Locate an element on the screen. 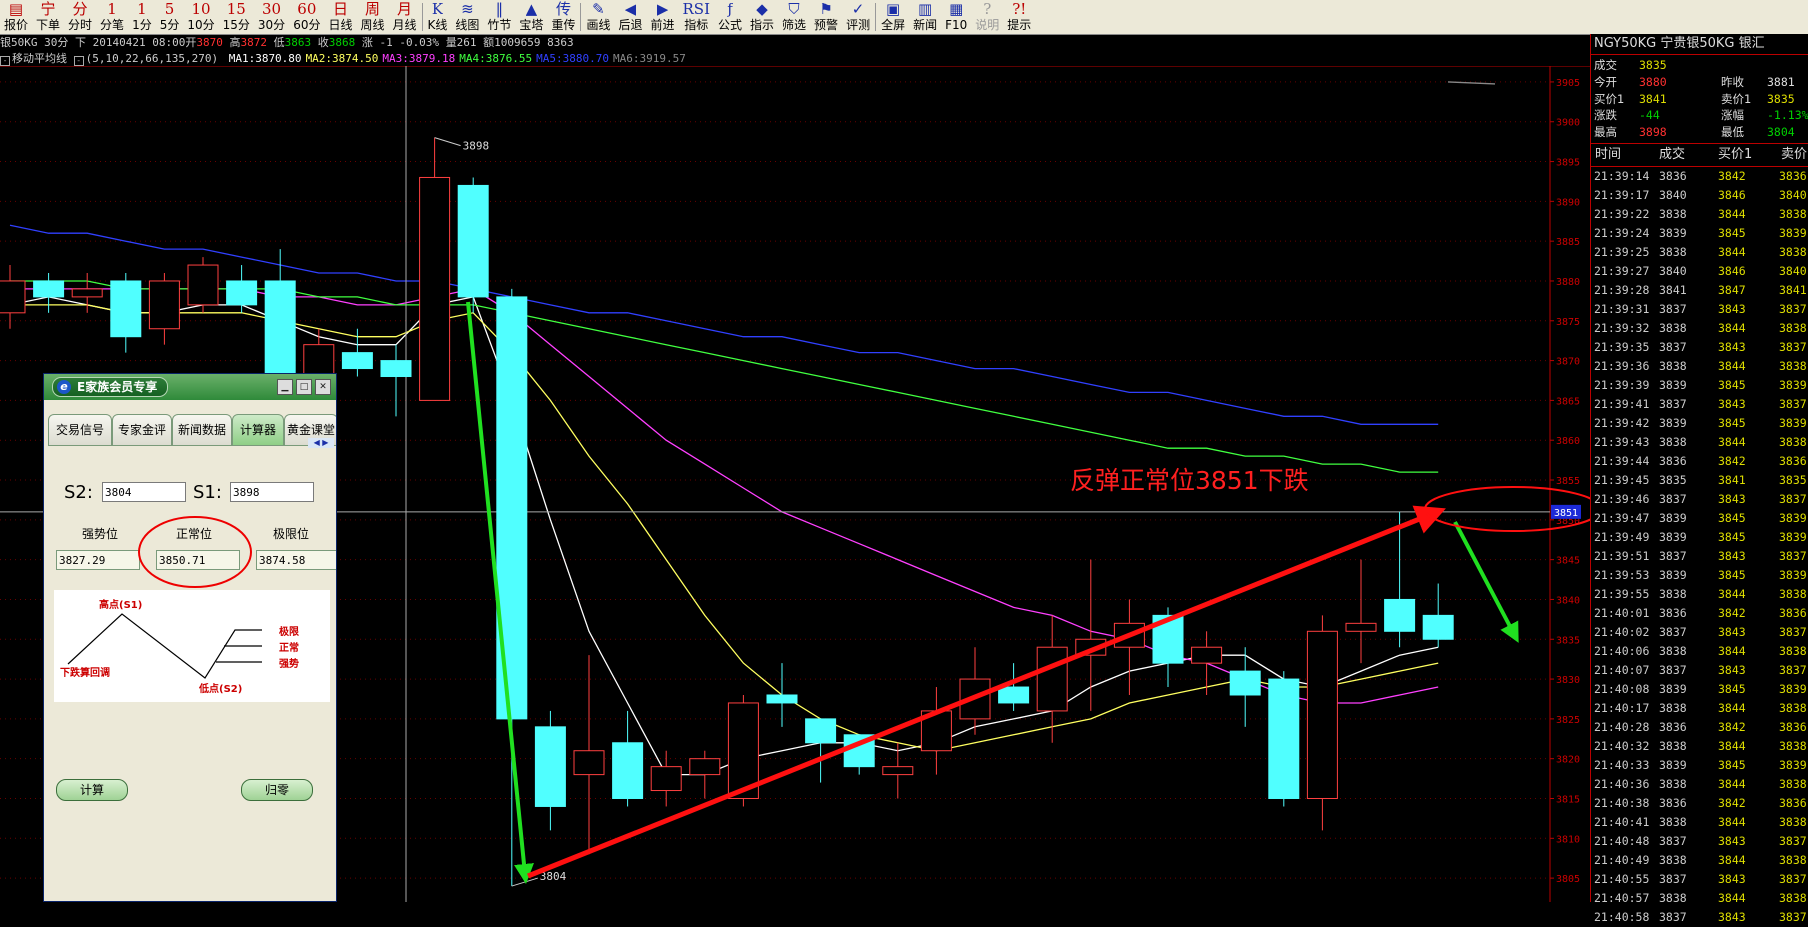 This screenshot has width=1808, height=927. toolbar-button: 日日线 is located at coordinates (340, 16).